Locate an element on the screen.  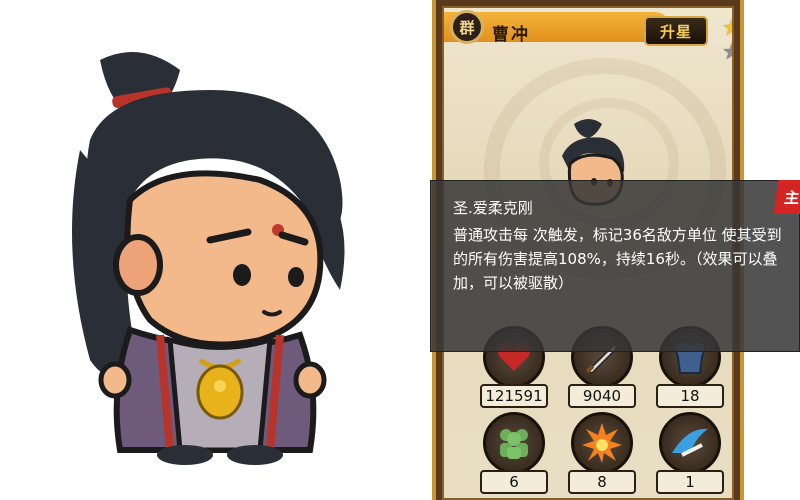
upgrade-star-button: 升星 is located at coordinates (676, 31).